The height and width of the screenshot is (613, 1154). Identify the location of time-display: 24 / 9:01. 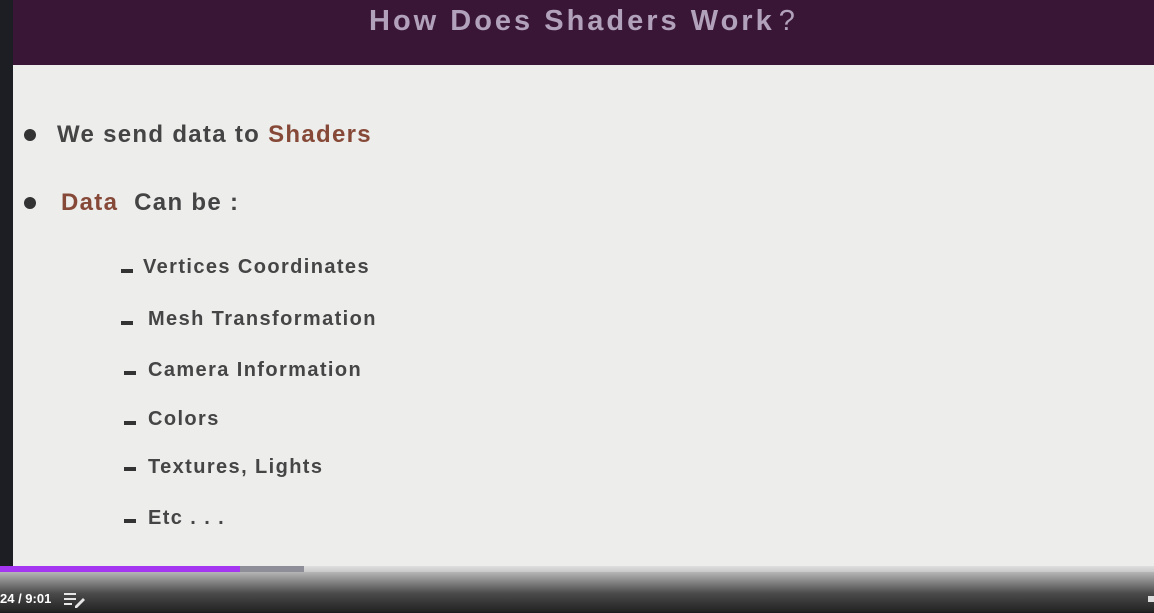
(26, 598).